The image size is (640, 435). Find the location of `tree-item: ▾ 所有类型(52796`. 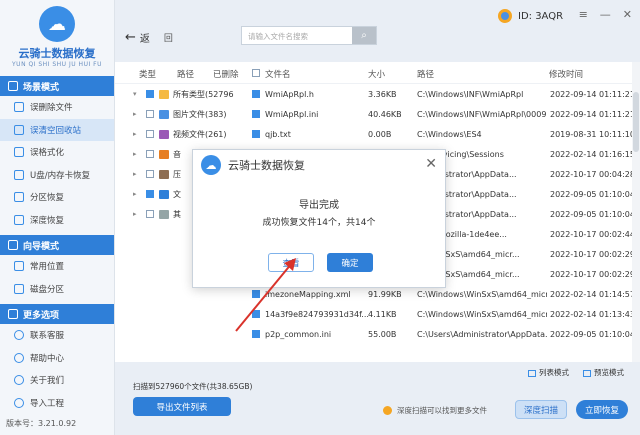

tree-item: ▾ 所有类型(52796 is located at coordinates (175, 94).